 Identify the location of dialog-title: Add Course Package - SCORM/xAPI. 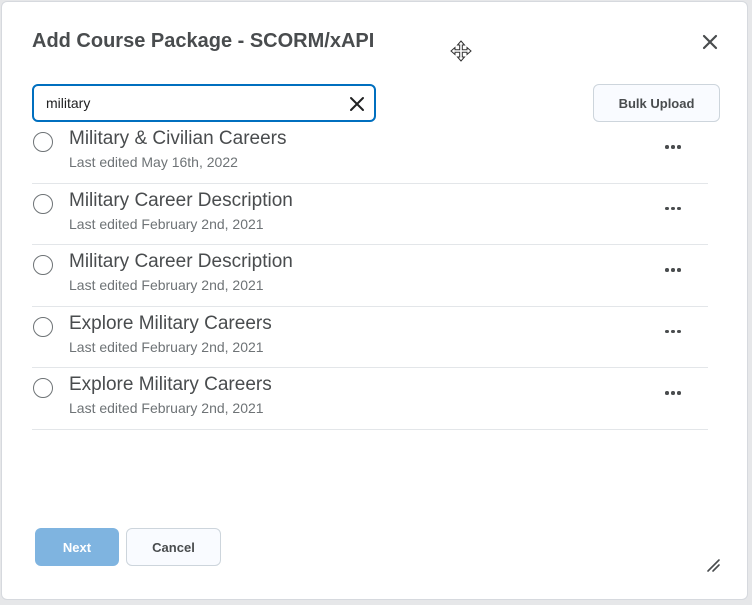
(203, 41).